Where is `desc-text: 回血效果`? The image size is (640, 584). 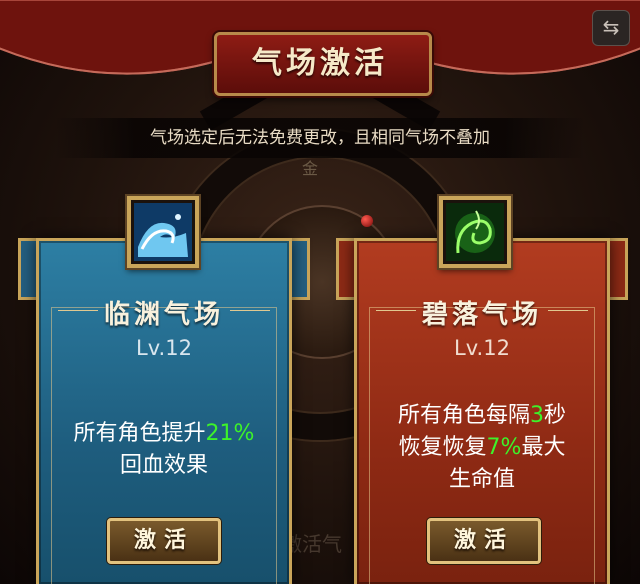
desc-text: 回血效果 is located at coordinates (163, 465).